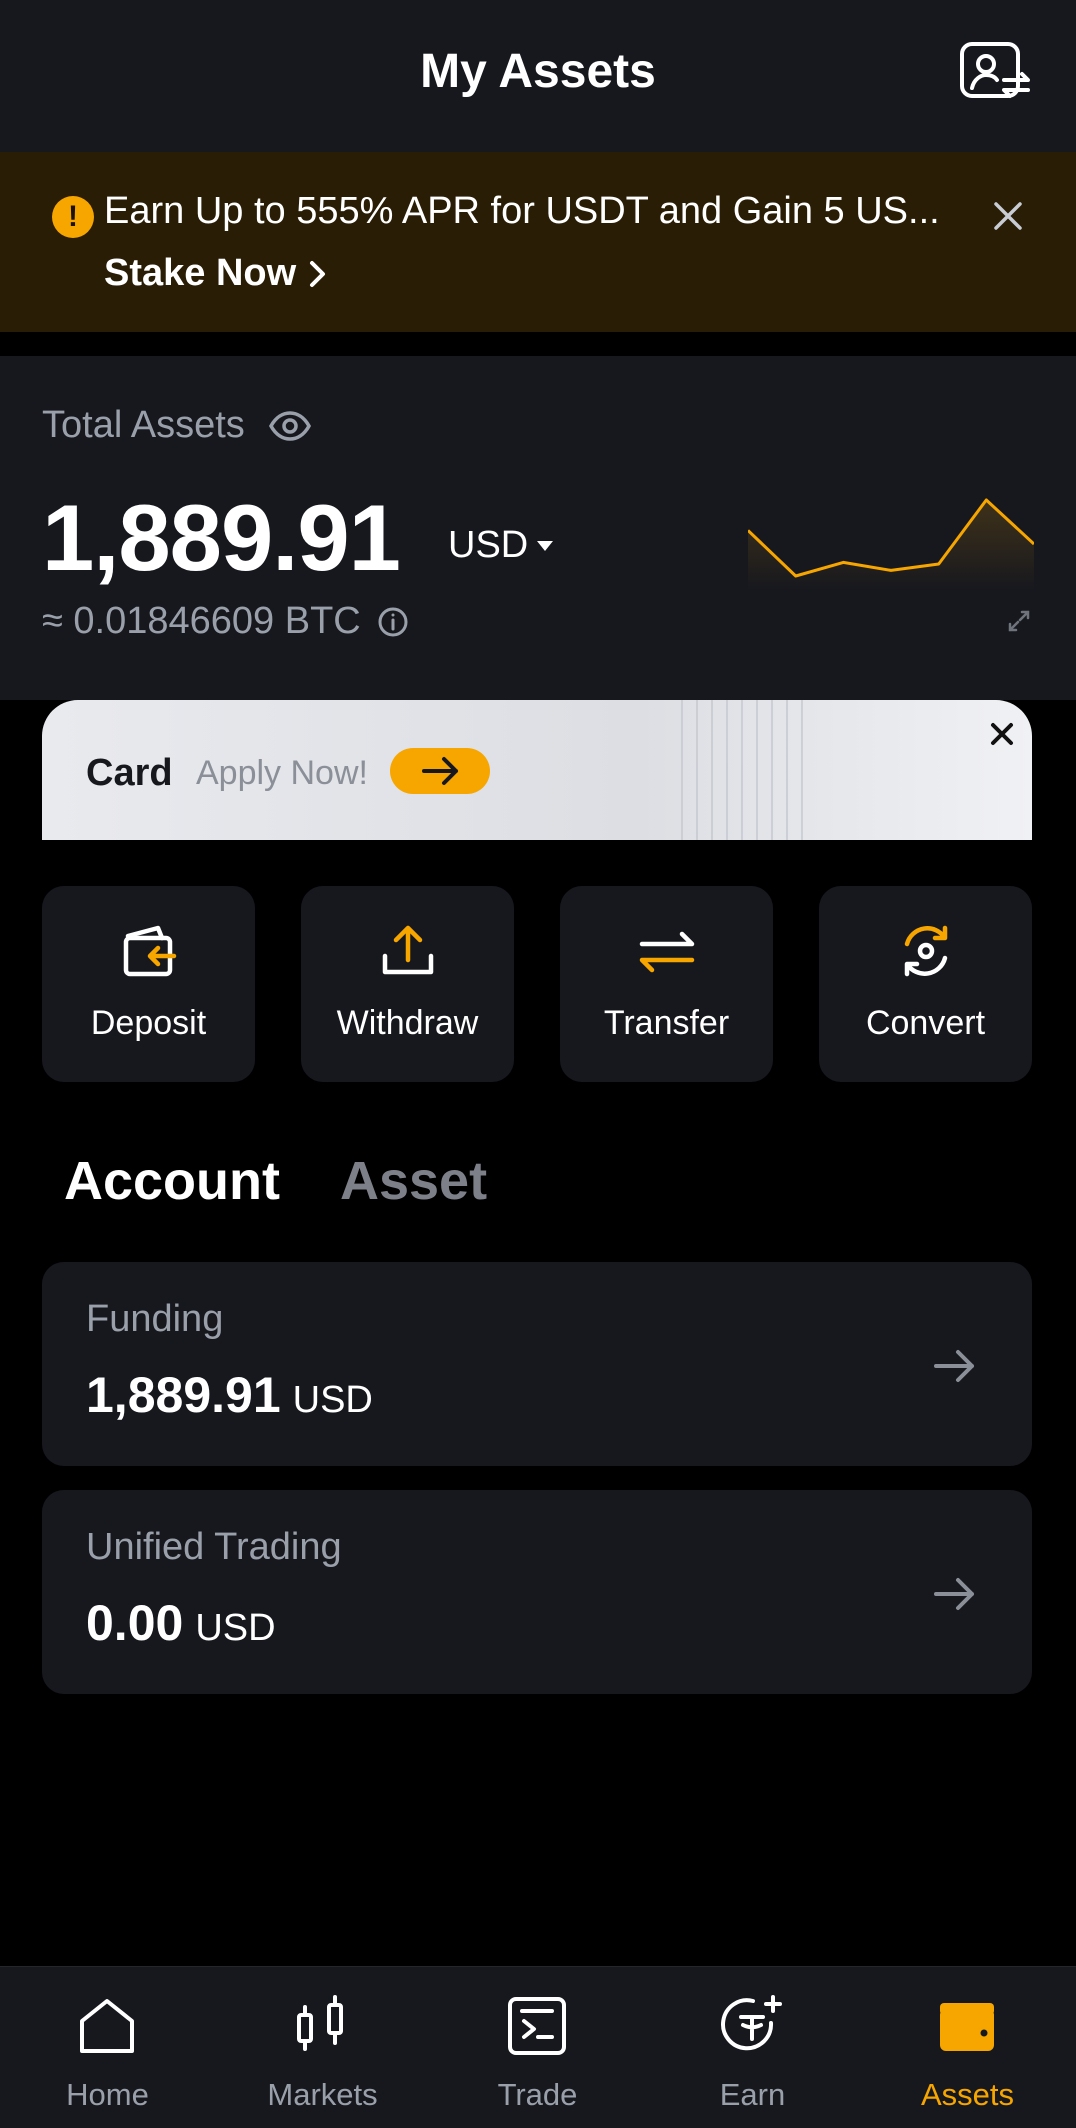 The image size is (1076, 2128). Describe the element at coordinates (666, 1023) in the screenshot. I see `transfer-label: Transfer` at that location.